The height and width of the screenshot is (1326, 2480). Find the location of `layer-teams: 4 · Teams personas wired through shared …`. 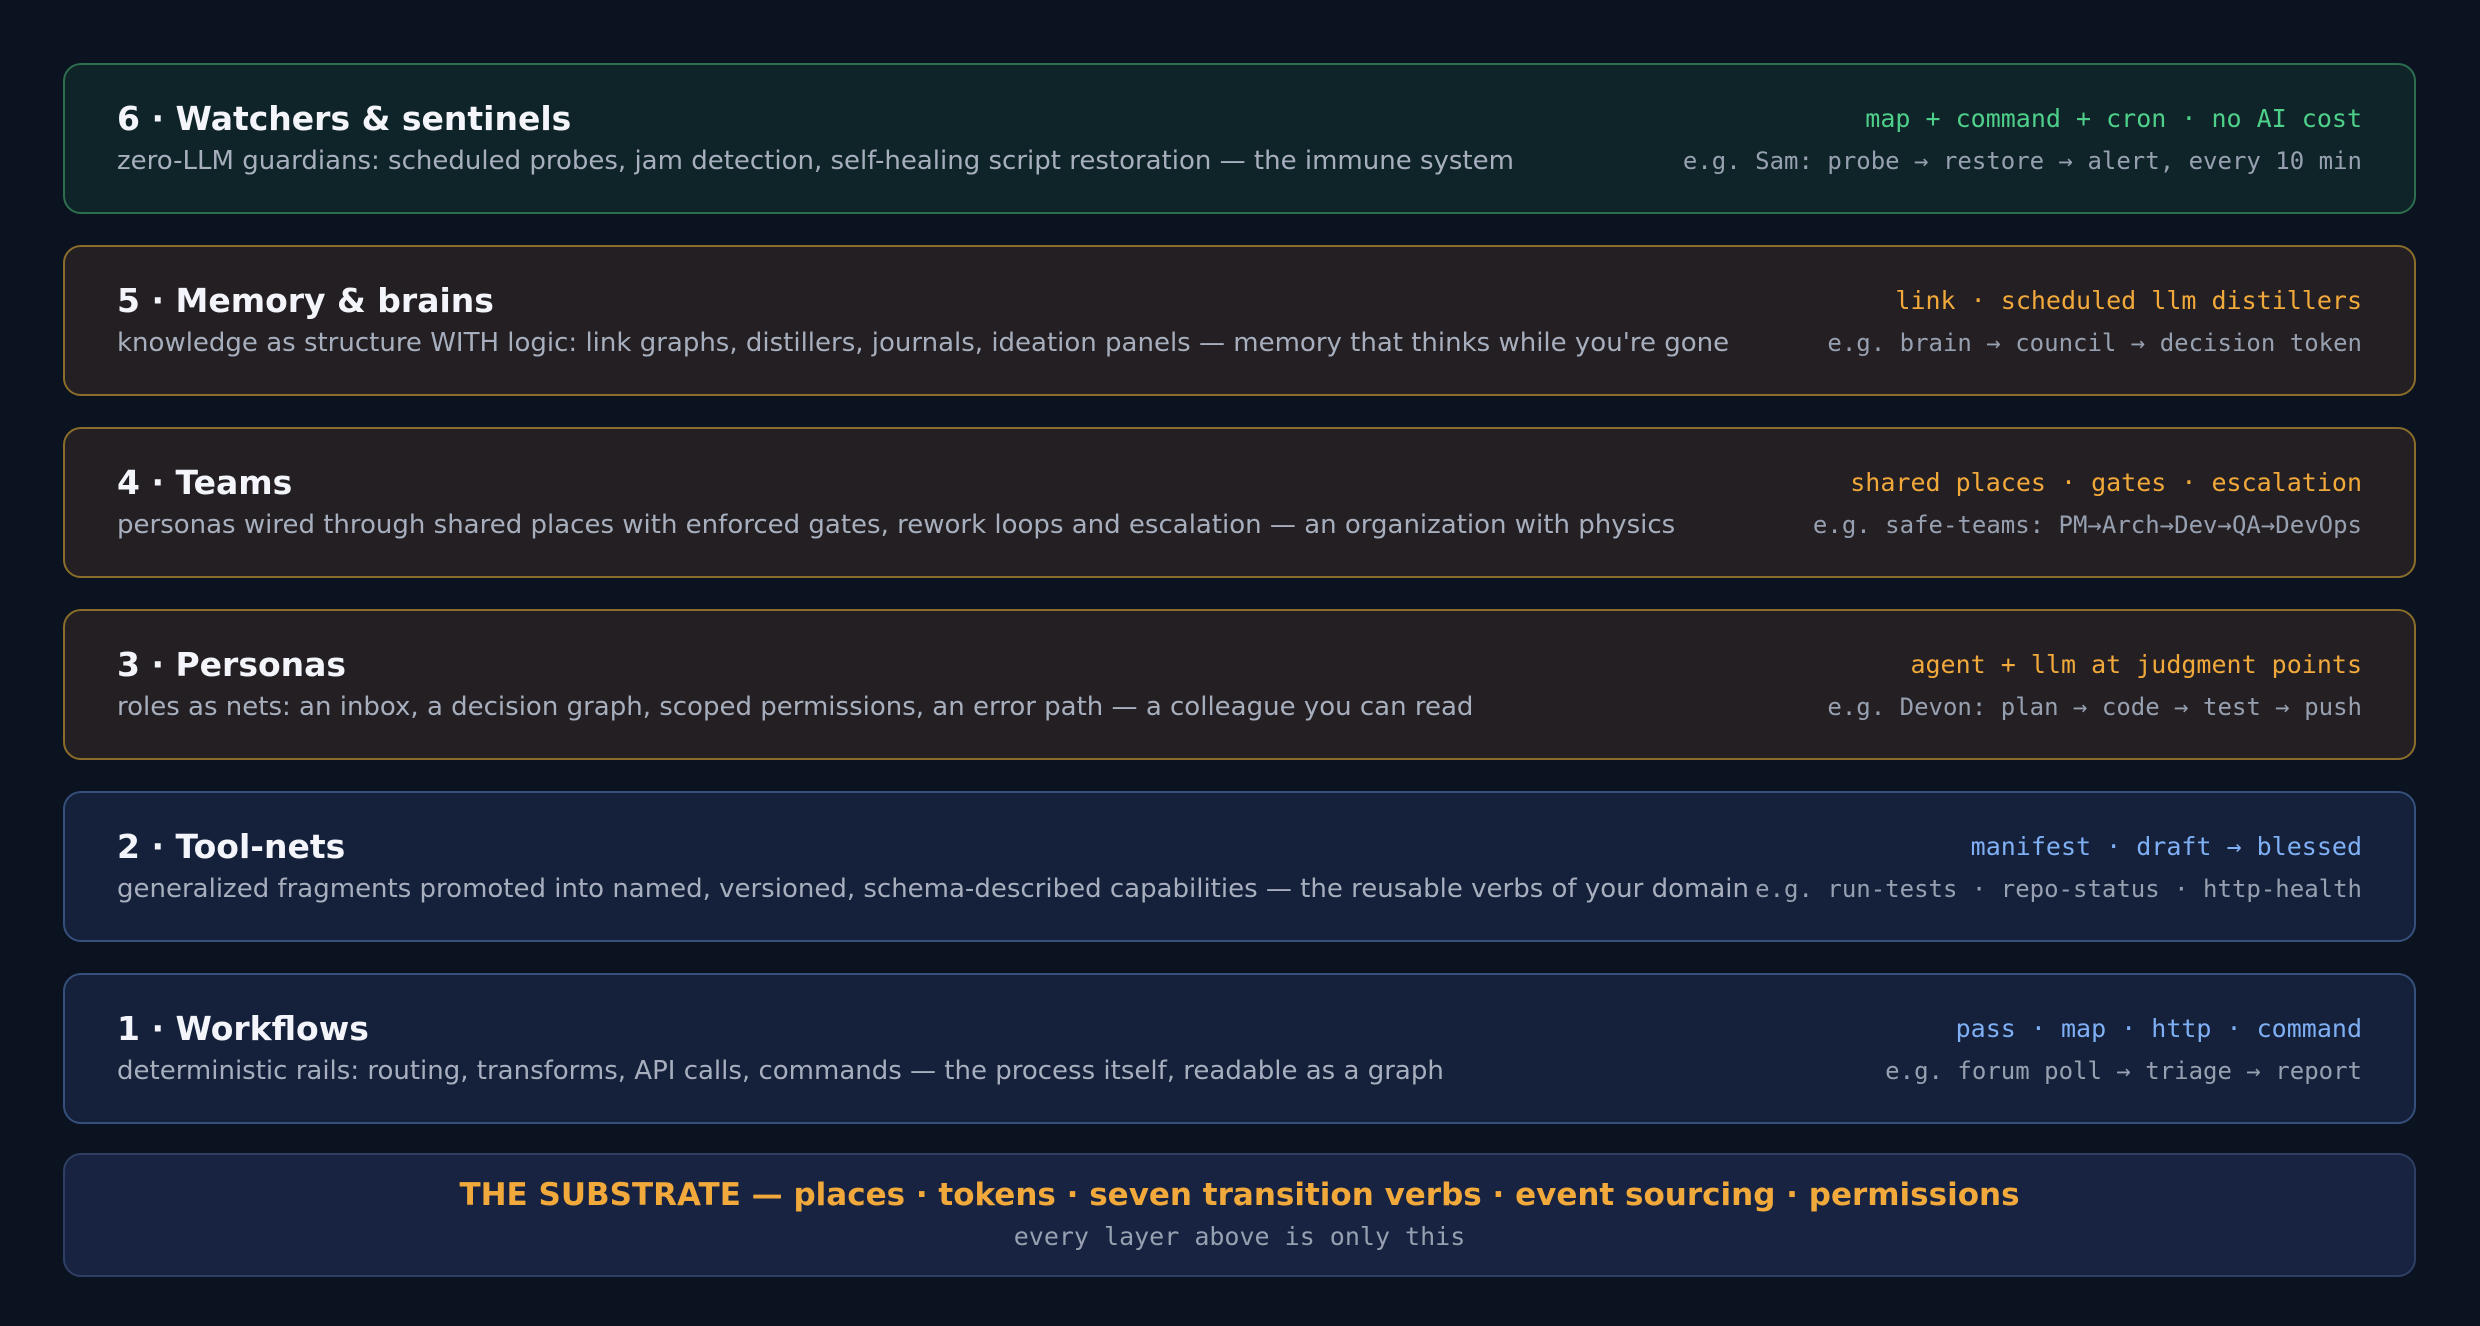

layer-teams: 4 · Teams personas wired through shared … is located at coordinates (1239, 502).